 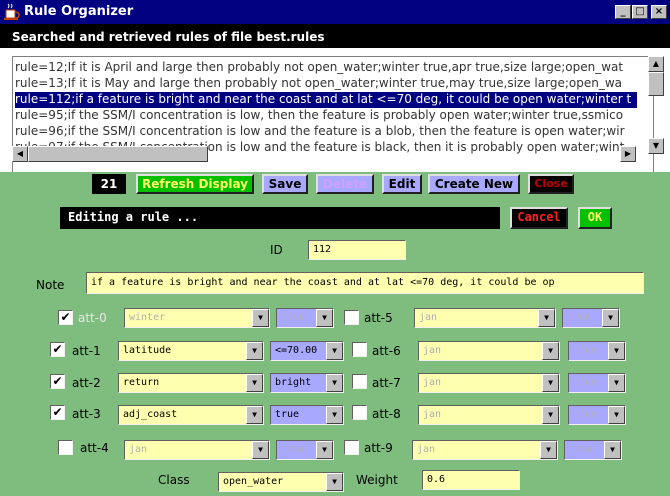 What do you see at coordinates (595, 218) in the screenshot?
I see `ok-button: OK` at bounding box center [595, 218].